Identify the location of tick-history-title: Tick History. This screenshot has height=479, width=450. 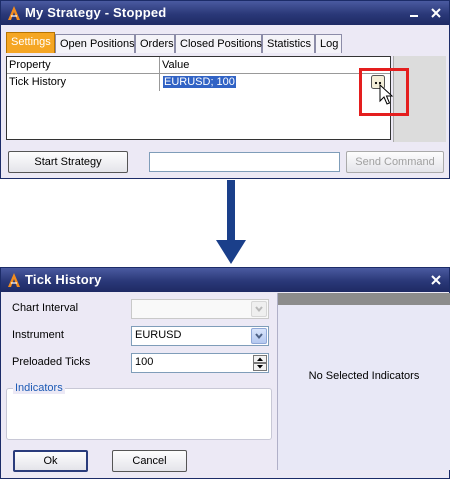
(63, 279).